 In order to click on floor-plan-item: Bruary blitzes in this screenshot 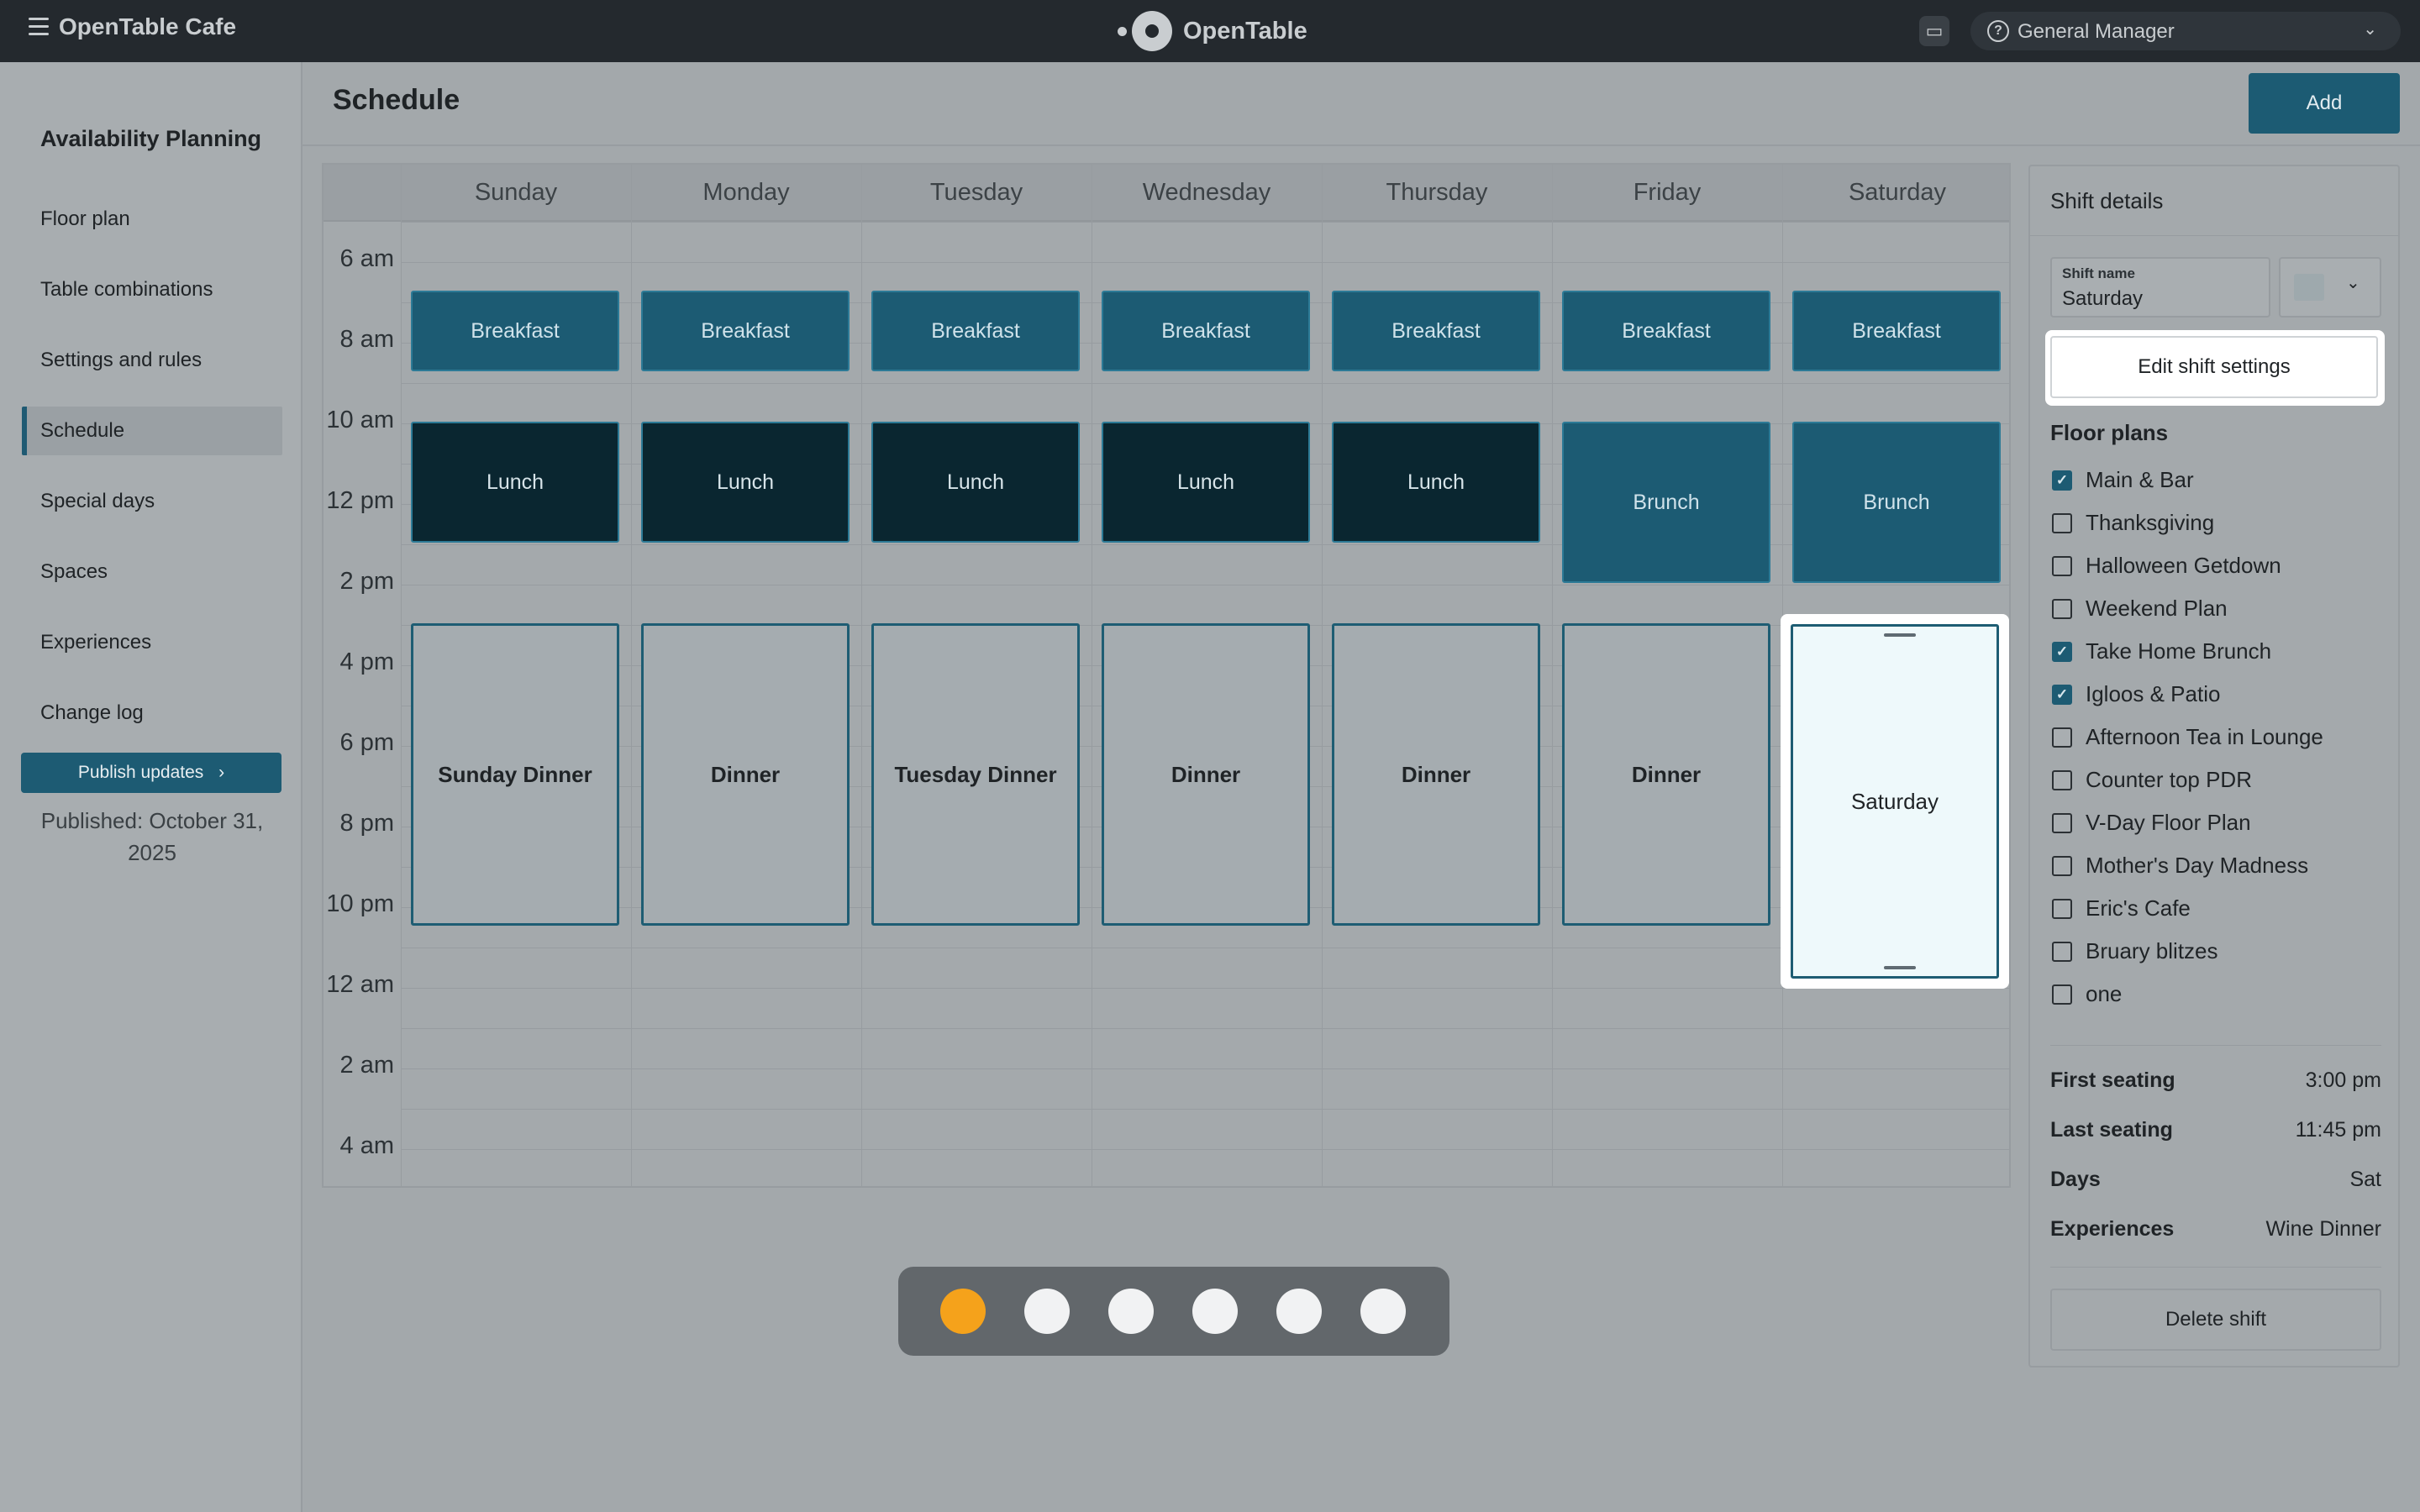, I will do `click(2216, 955)`.